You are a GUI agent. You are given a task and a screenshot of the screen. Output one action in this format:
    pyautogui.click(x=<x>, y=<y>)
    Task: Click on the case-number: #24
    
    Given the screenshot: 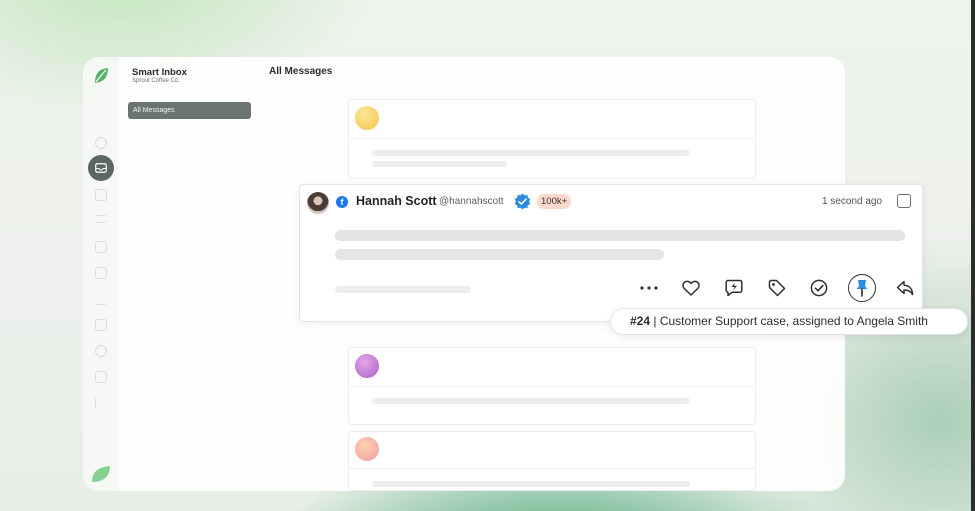 What is the action you would take?
    pyautogui.click(x=640, y=321)
    